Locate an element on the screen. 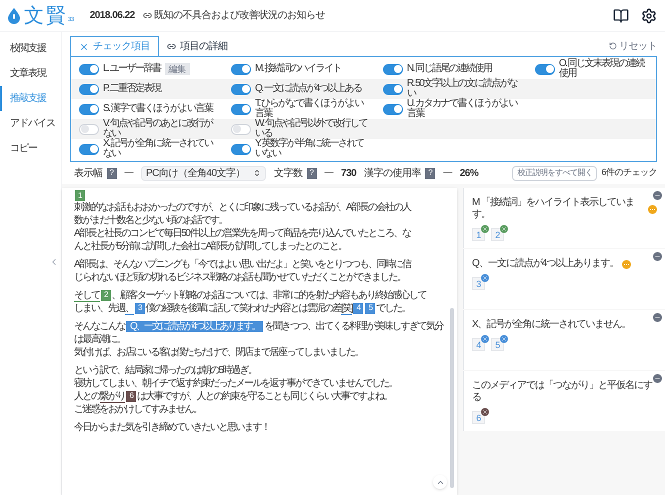 The height and width of the screenshot is (495, 665). scrollbar is located at coordinates (452, 398).